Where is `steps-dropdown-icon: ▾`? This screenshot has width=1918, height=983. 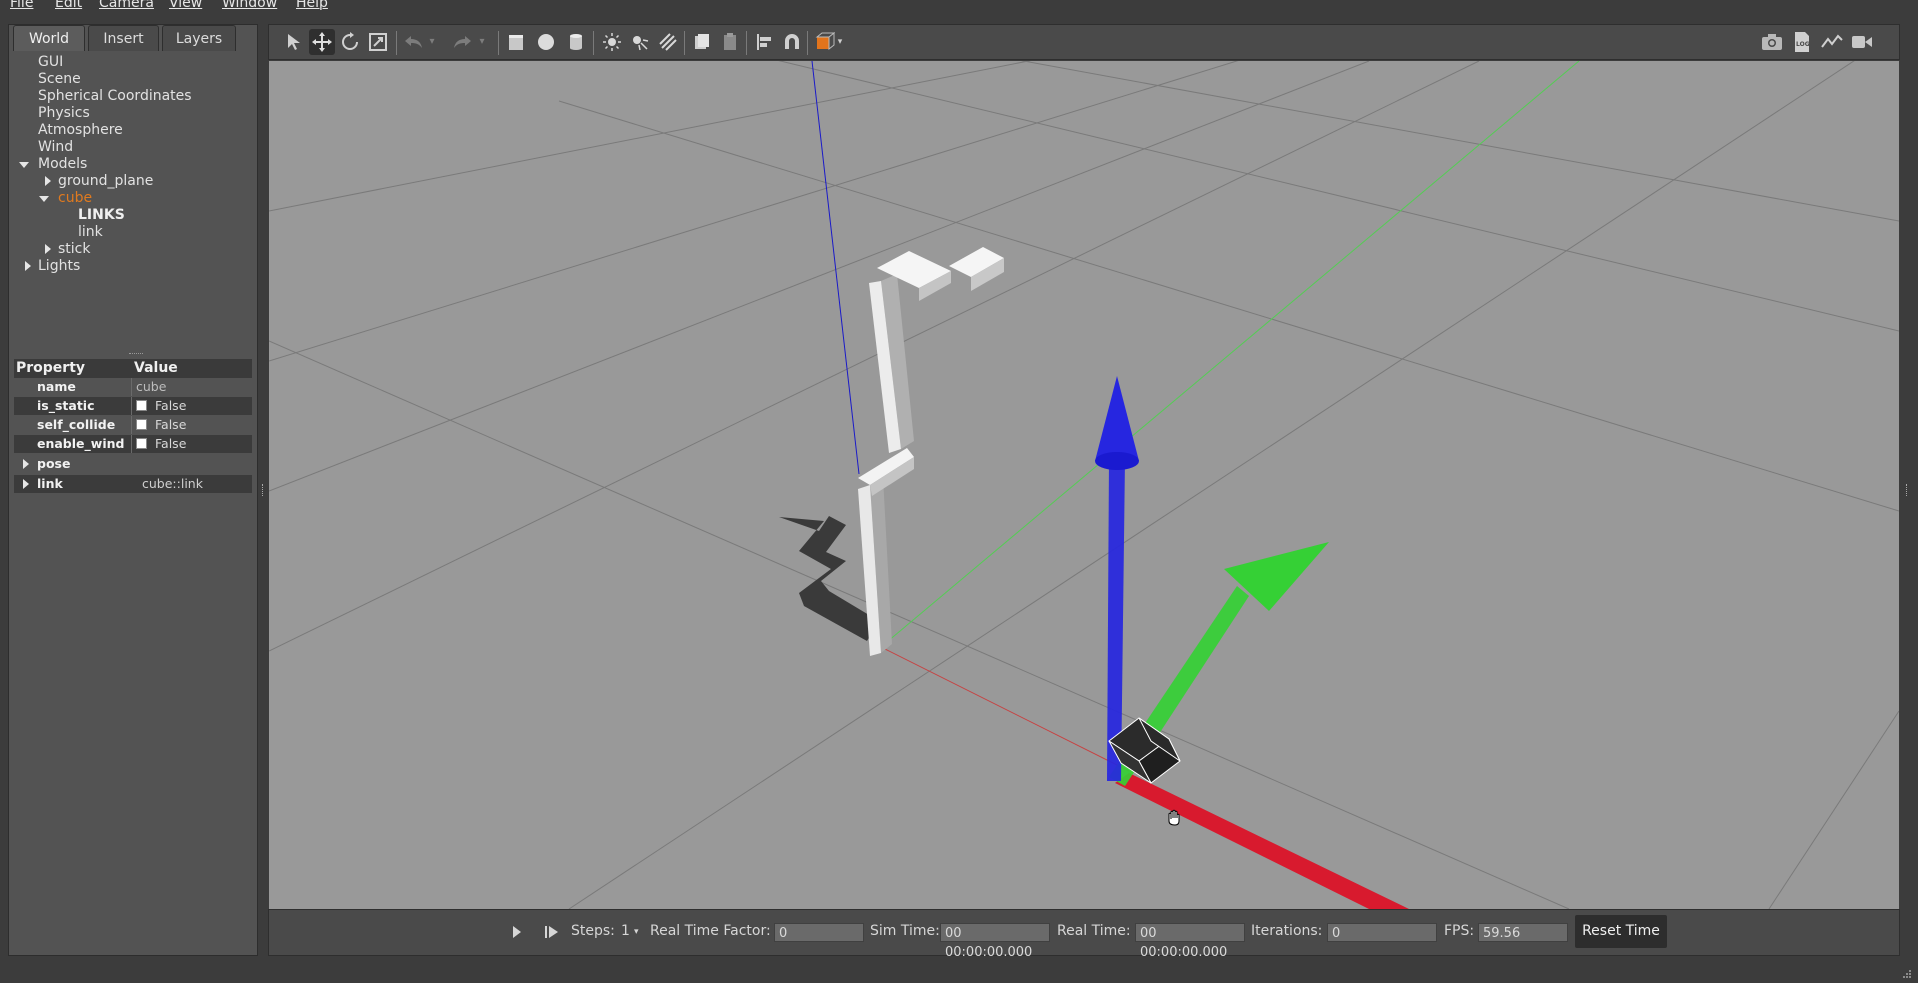 steps-dropdown-icon: ▾ is located at coordinates (636, 932).